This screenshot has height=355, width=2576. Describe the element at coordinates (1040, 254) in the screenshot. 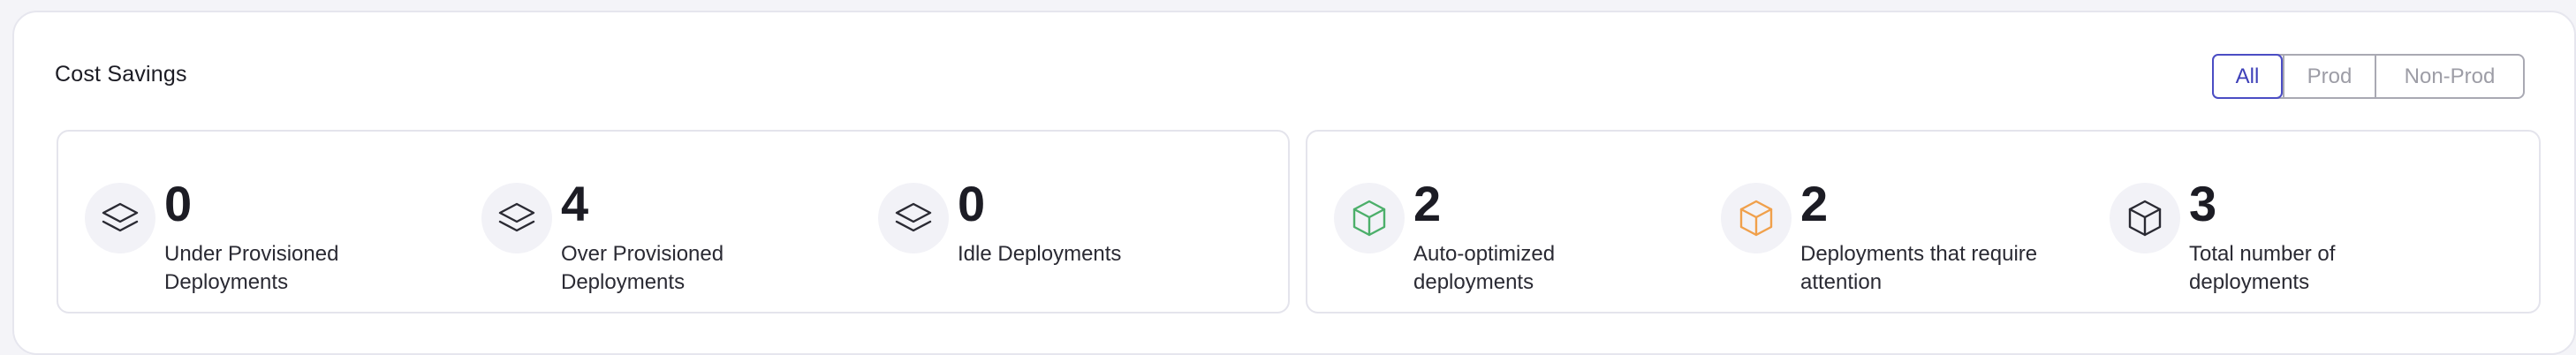

I see `stat-label: Idle Deployments` at that location.